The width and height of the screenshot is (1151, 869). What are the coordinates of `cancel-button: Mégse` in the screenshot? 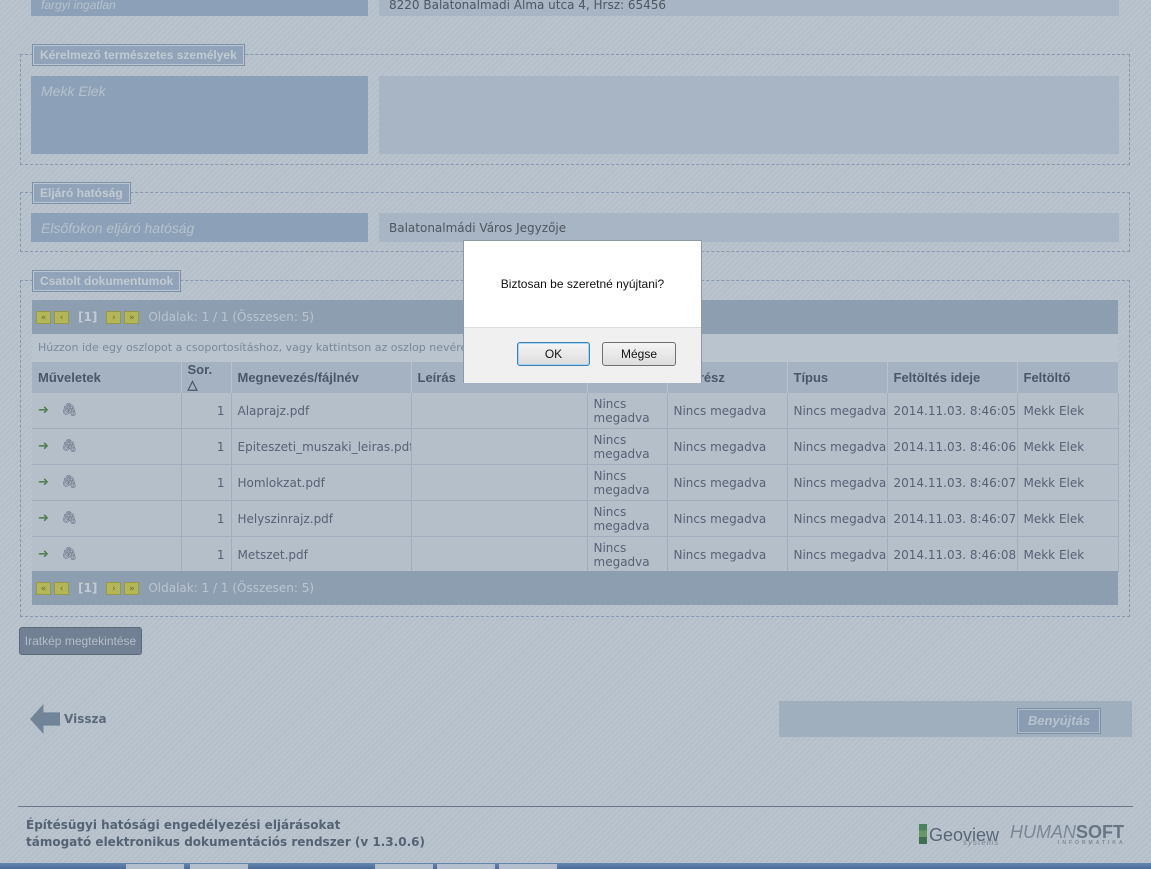 It's located at (639, 354).